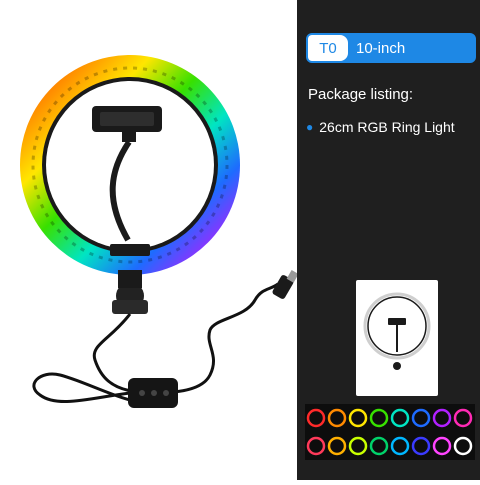 This screenshot has width=480, height=485. What do you see at coordinates (381, 48) in the screenshot?
I see `variant-name: 10-inch` at bounding box center [381, 48].